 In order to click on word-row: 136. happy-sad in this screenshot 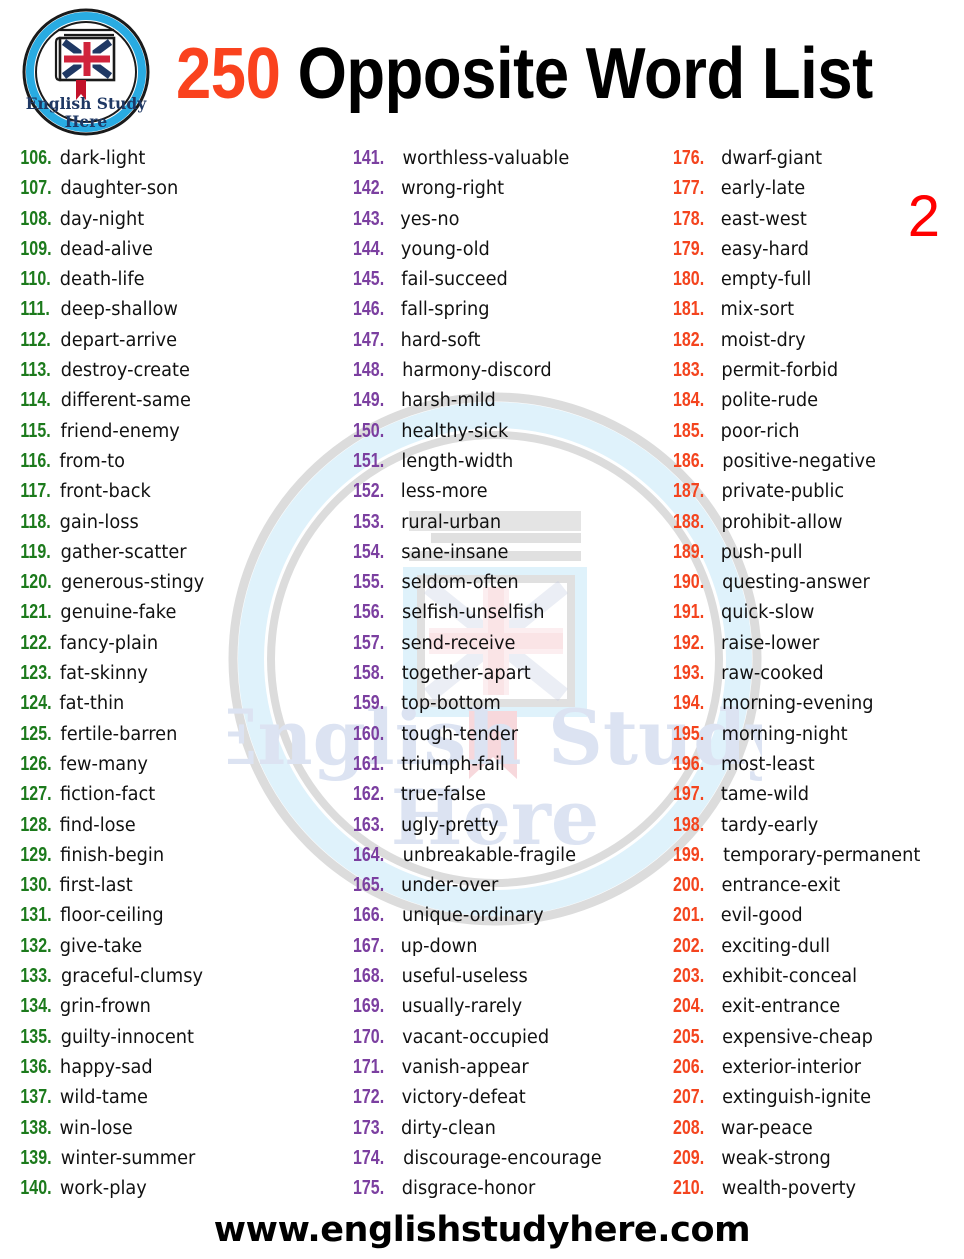, I will do `click(181, 1072)`.